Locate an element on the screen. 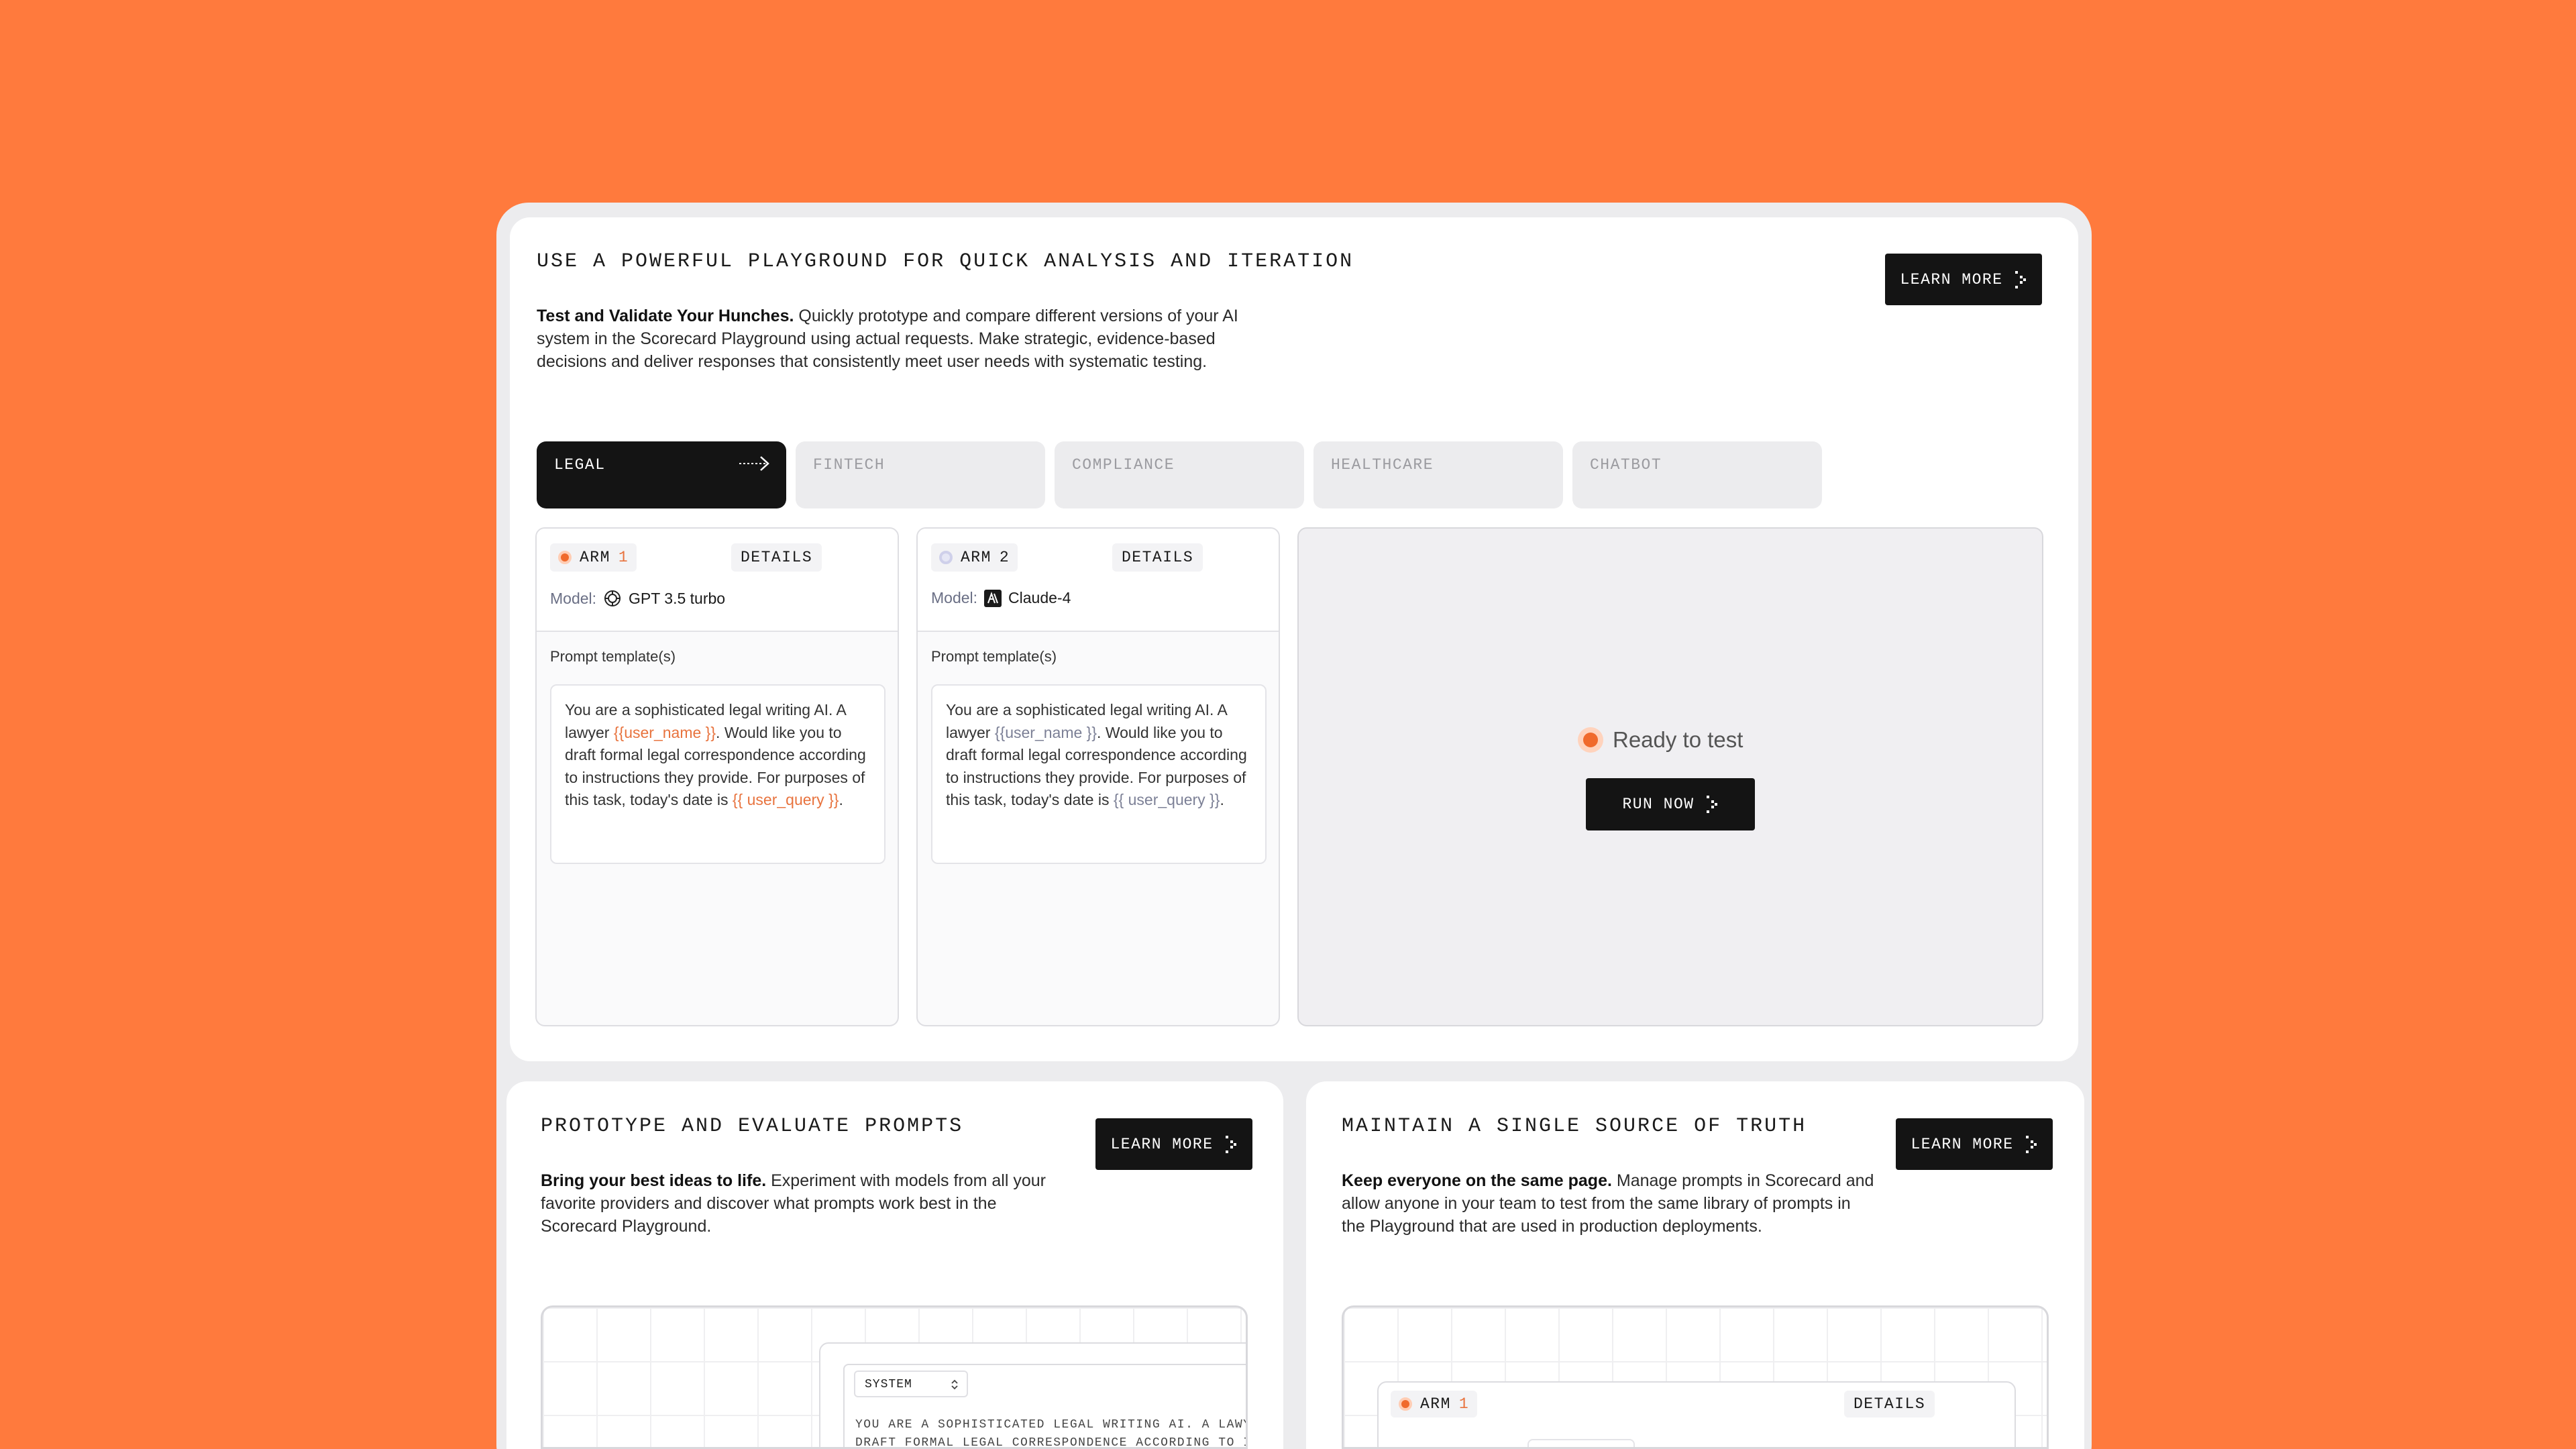 The height and width of the screenshot is (1449, 2576). description-lead: Keep everyone on the same page. is located at coordinates (1477, 1180).